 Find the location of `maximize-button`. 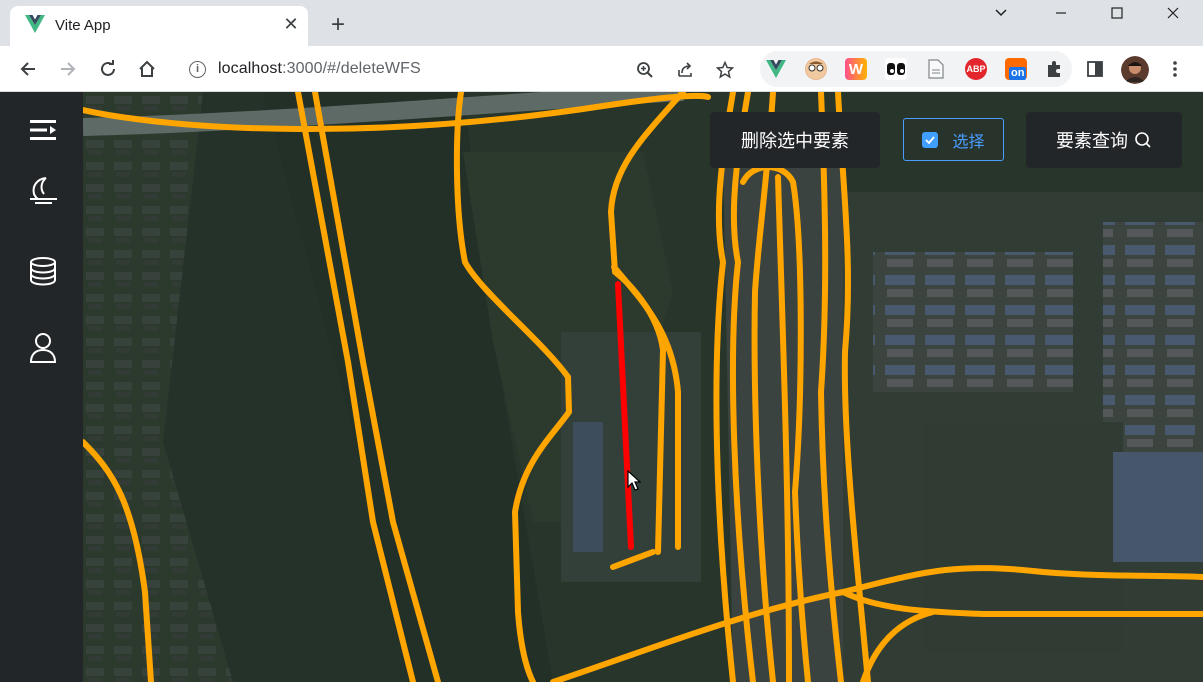

maximize-button is located at coordinates (1117, 13).